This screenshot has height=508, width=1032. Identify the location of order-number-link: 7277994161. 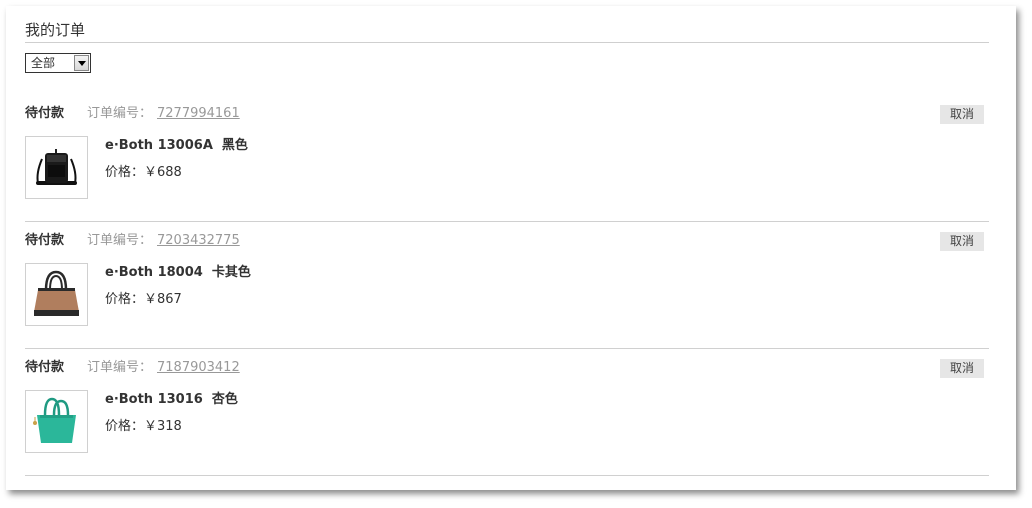
(198, 114).